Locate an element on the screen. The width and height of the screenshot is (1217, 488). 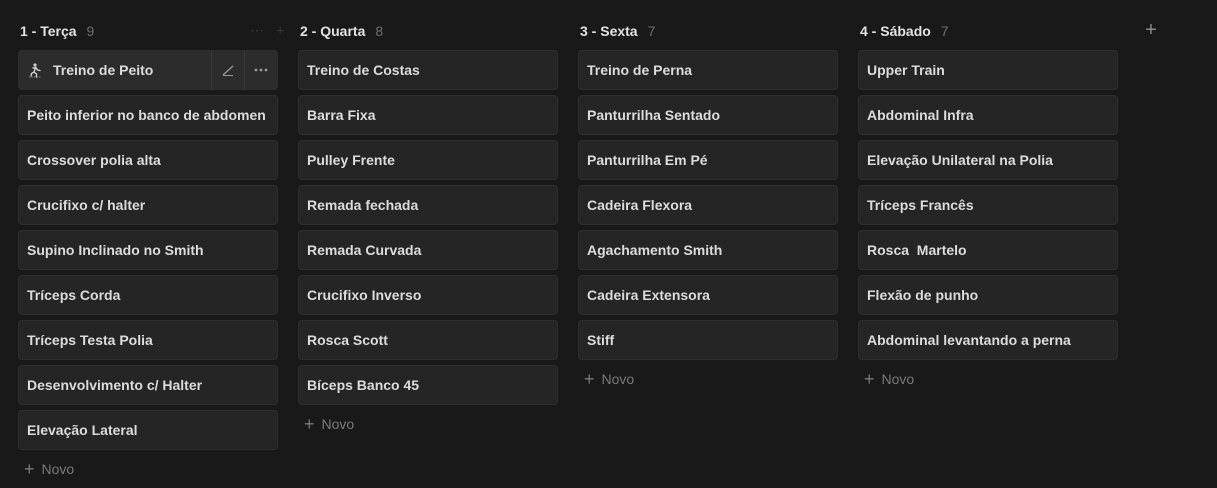
card: Upper Train is located at coordinates (988, 70).